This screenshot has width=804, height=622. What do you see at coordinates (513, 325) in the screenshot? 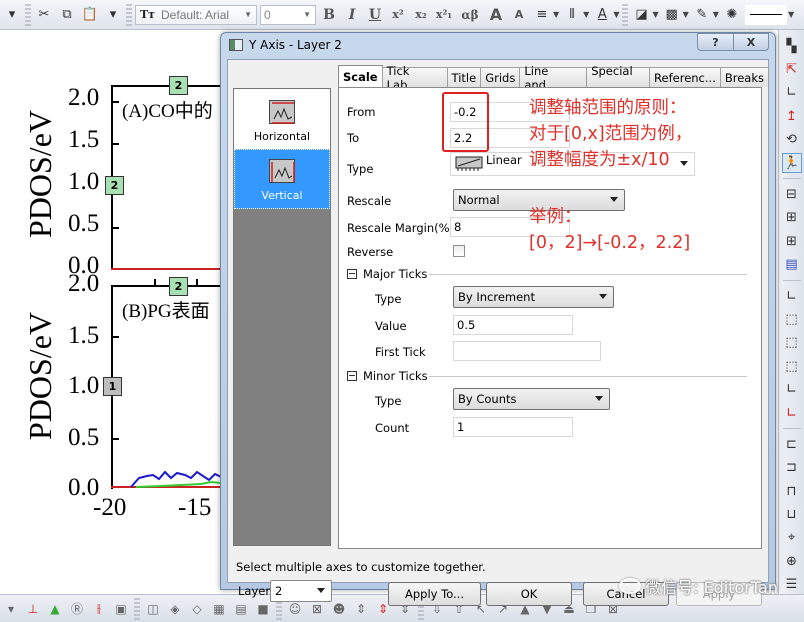
I see `major-value-input: 0.5` at bounding box center [513, 325].